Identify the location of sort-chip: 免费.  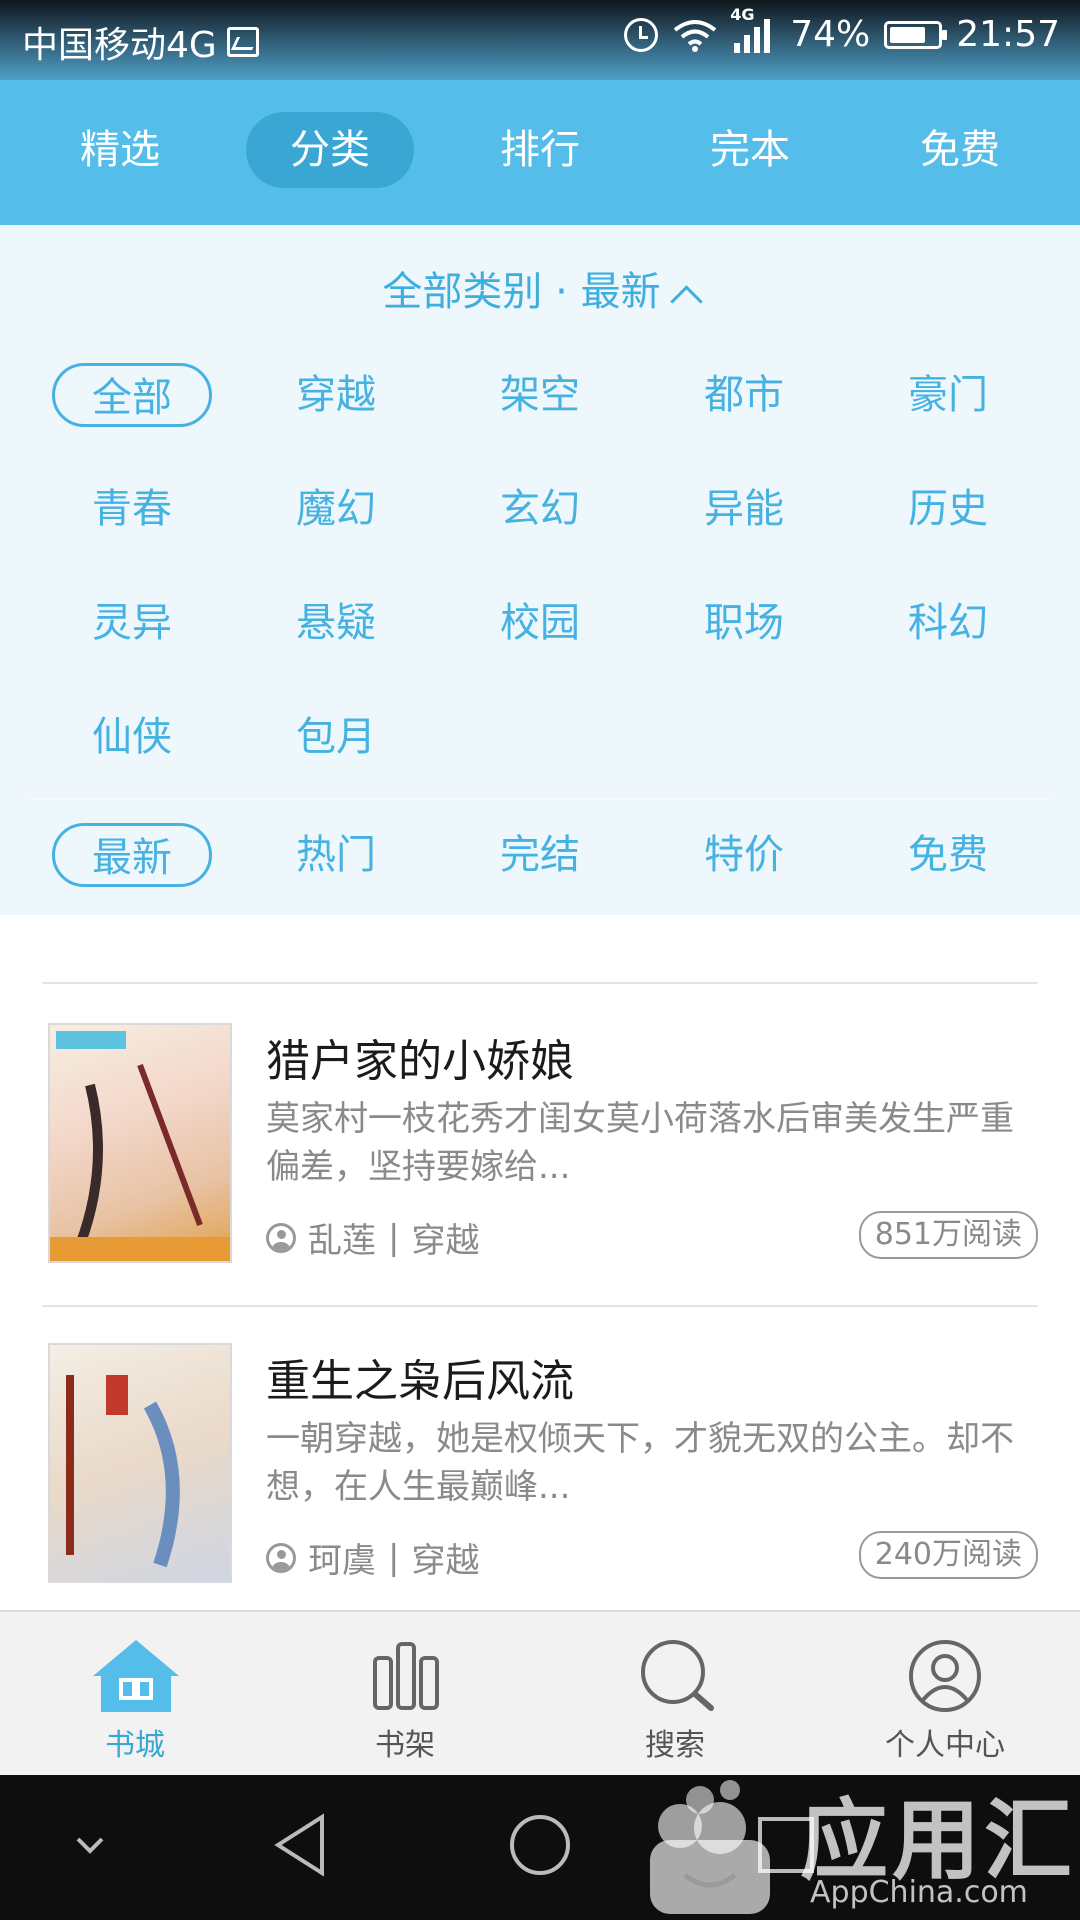
(948, 855).